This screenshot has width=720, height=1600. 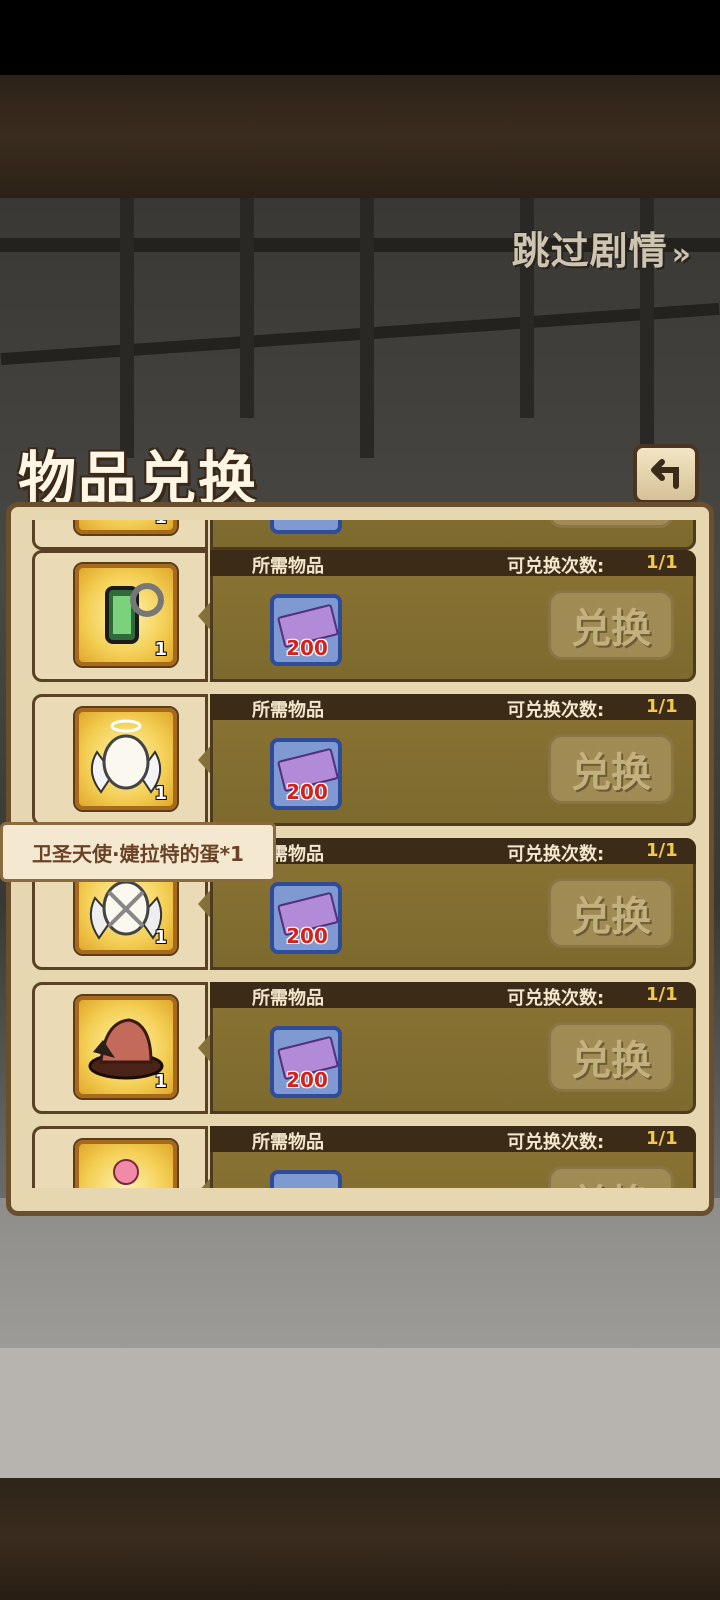 What do you see at coordinates (364, 535) in the screenshot?
I see `list-item: 1 兑换` at bounding box center [364, 535].